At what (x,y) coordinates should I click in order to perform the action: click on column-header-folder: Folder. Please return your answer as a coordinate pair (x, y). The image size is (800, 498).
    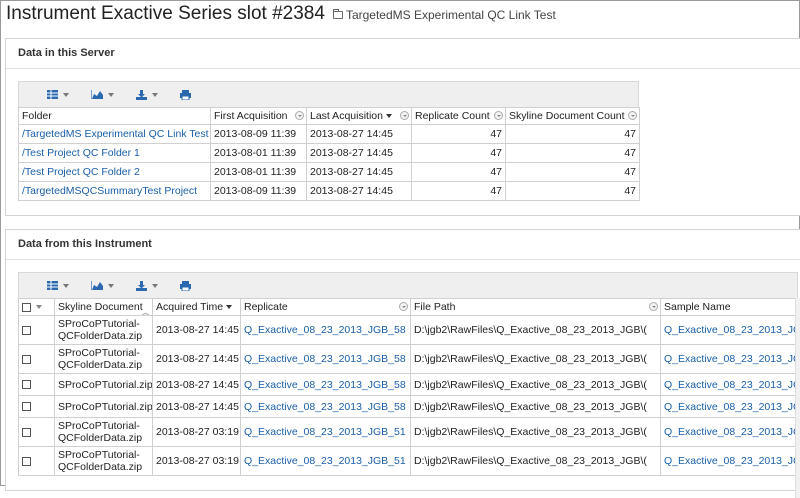
    Looking at the image, I should click on (114, 116).